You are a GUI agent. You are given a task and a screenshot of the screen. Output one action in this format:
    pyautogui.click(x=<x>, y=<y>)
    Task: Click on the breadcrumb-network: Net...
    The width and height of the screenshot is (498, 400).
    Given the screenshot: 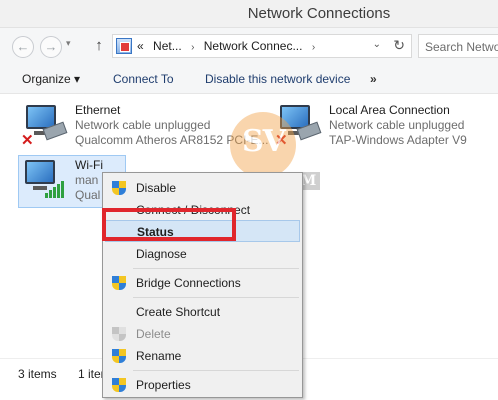 What is the action you would take?
    pyautogui.click(x=167, y=46)
    